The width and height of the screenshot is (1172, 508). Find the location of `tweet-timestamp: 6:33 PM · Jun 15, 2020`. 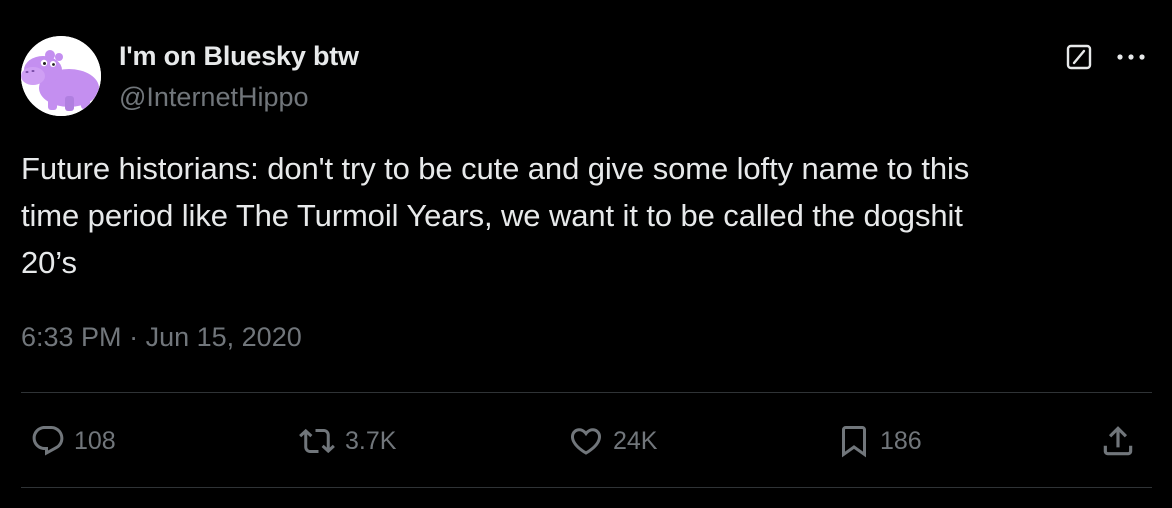

tweet-timestamp: 6:33 PM · Jun 15, 2020 is located at coordinates (161, 337).